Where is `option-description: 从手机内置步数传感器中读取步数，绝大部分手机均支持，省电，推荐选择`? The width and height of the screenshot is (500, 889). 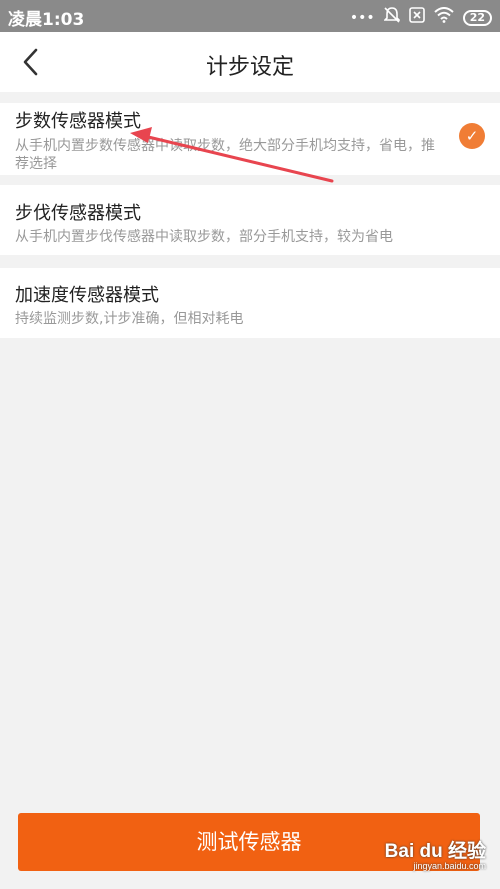 option-description: 从手机内置步数传感器中读取步数，绝大部分手机均支持，省电，推荐选择 is located at coordinates (225, 155).